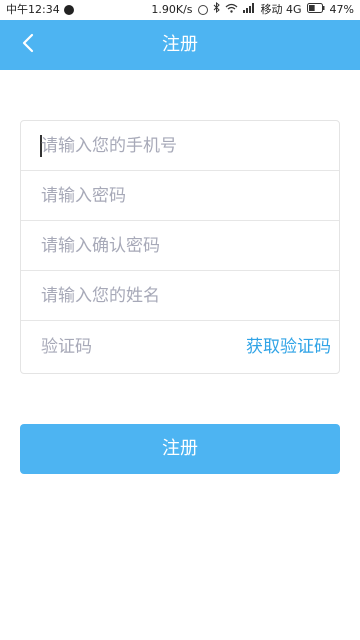  I want to click on status-right: 1.90K/s 移动 4G 47%, so click(252, 10).